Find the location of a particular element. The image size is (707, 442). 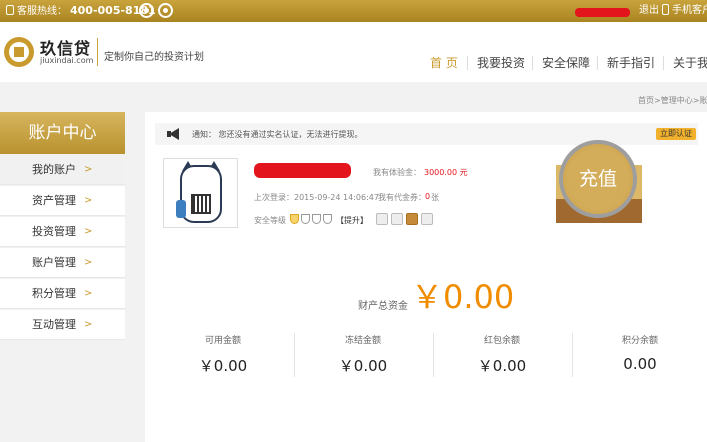

qr-code-icon is located at coordinates (201, 204).